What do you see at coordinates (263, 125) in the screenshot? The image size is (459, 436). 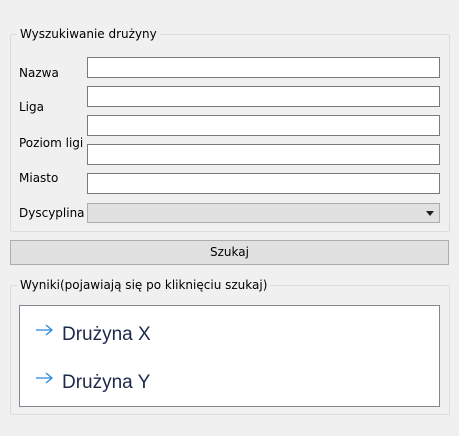 I see `poziom-ligi-input` at bounding box center [263, 125].